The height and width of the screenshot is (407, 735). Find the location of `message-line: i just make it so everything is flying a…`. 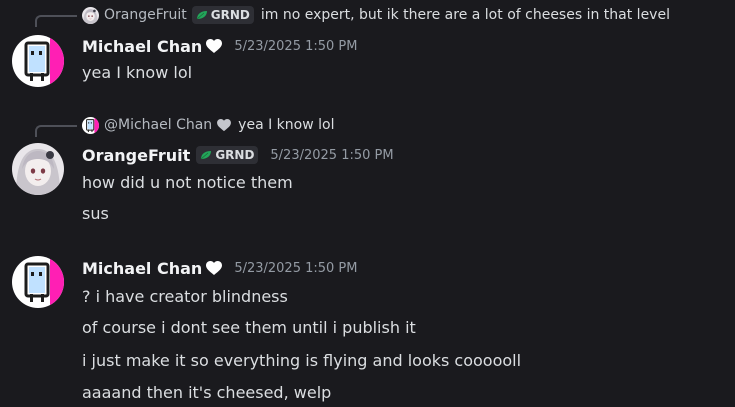

message-line: i just make it so everything is flying a… is located at coordinates (302, 360).